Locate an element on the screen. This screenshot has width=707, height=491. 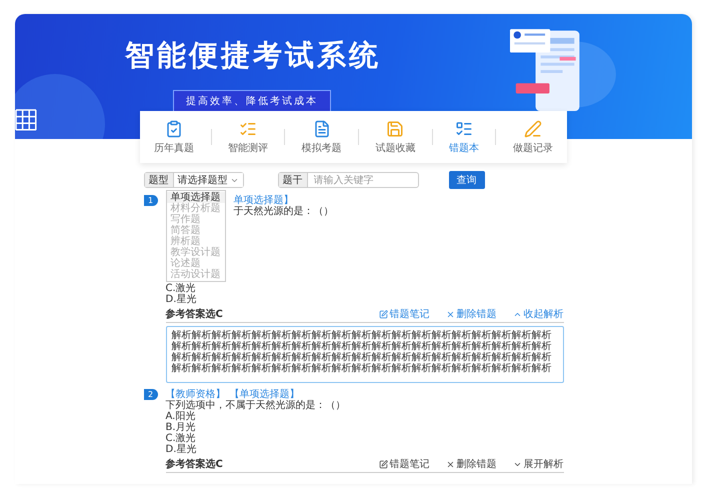
nav-item: 试题收藏 is located at coordinates (395, 137).